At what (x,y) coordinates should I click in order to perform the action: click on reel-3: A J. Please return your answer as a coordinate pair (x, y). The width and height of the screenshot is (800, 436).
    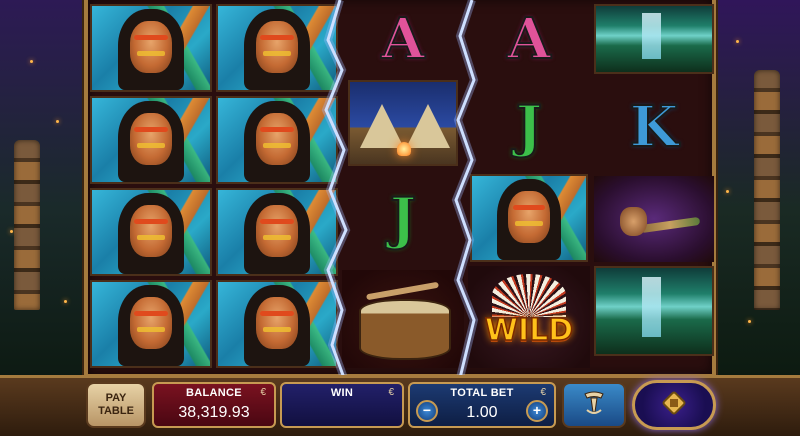
    Looking at the image, I should click on (403, 187).